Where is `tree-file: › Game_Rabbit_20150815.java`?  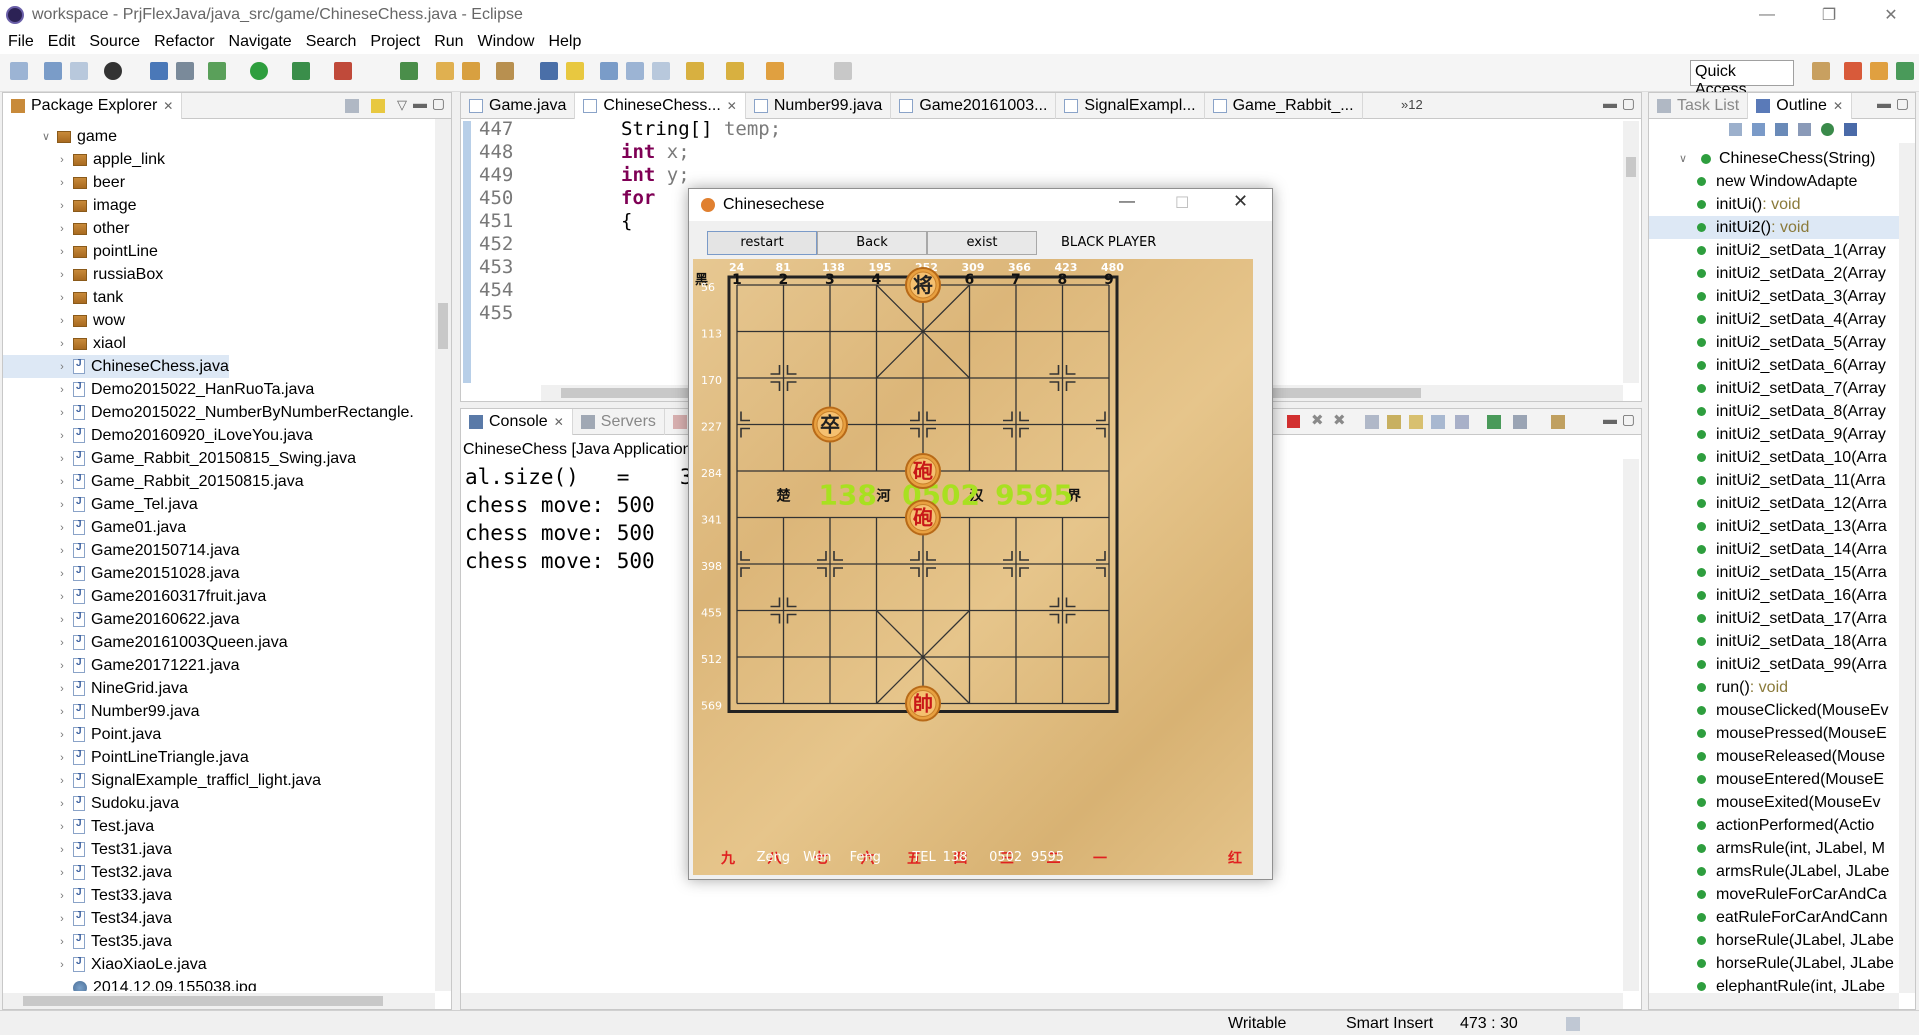
tree-file: › Game_Rabbit_20150815.java is located at coordinates (153, 481).